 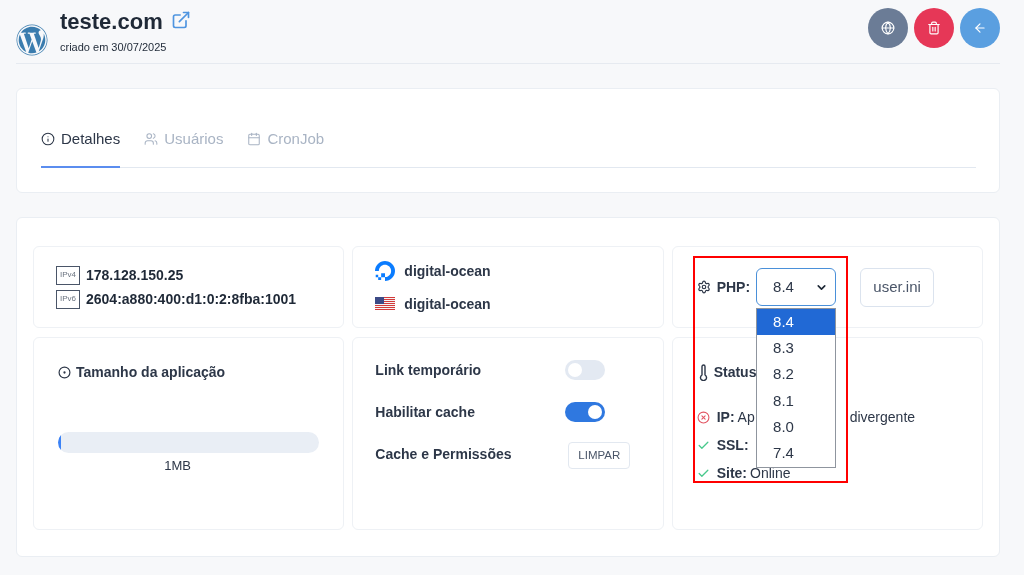 I want to click on trash-icon, so click(x=934, y=28).